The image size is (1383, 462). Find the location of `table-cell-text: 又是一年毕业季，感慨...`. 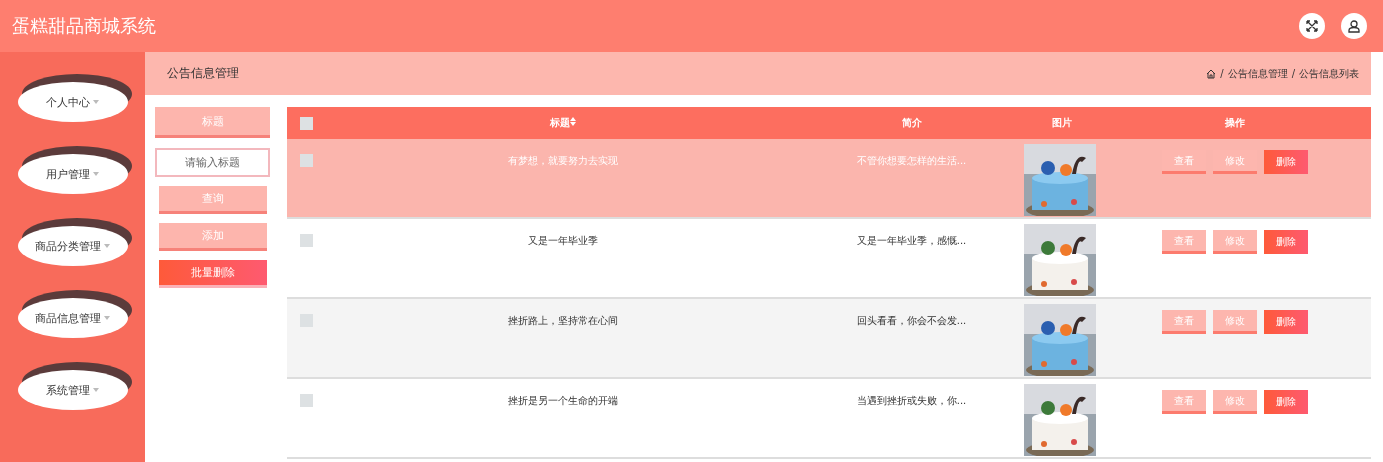

table-cell-text: 又是一年毕业季，感慨... is located at coordinates (911, 241).